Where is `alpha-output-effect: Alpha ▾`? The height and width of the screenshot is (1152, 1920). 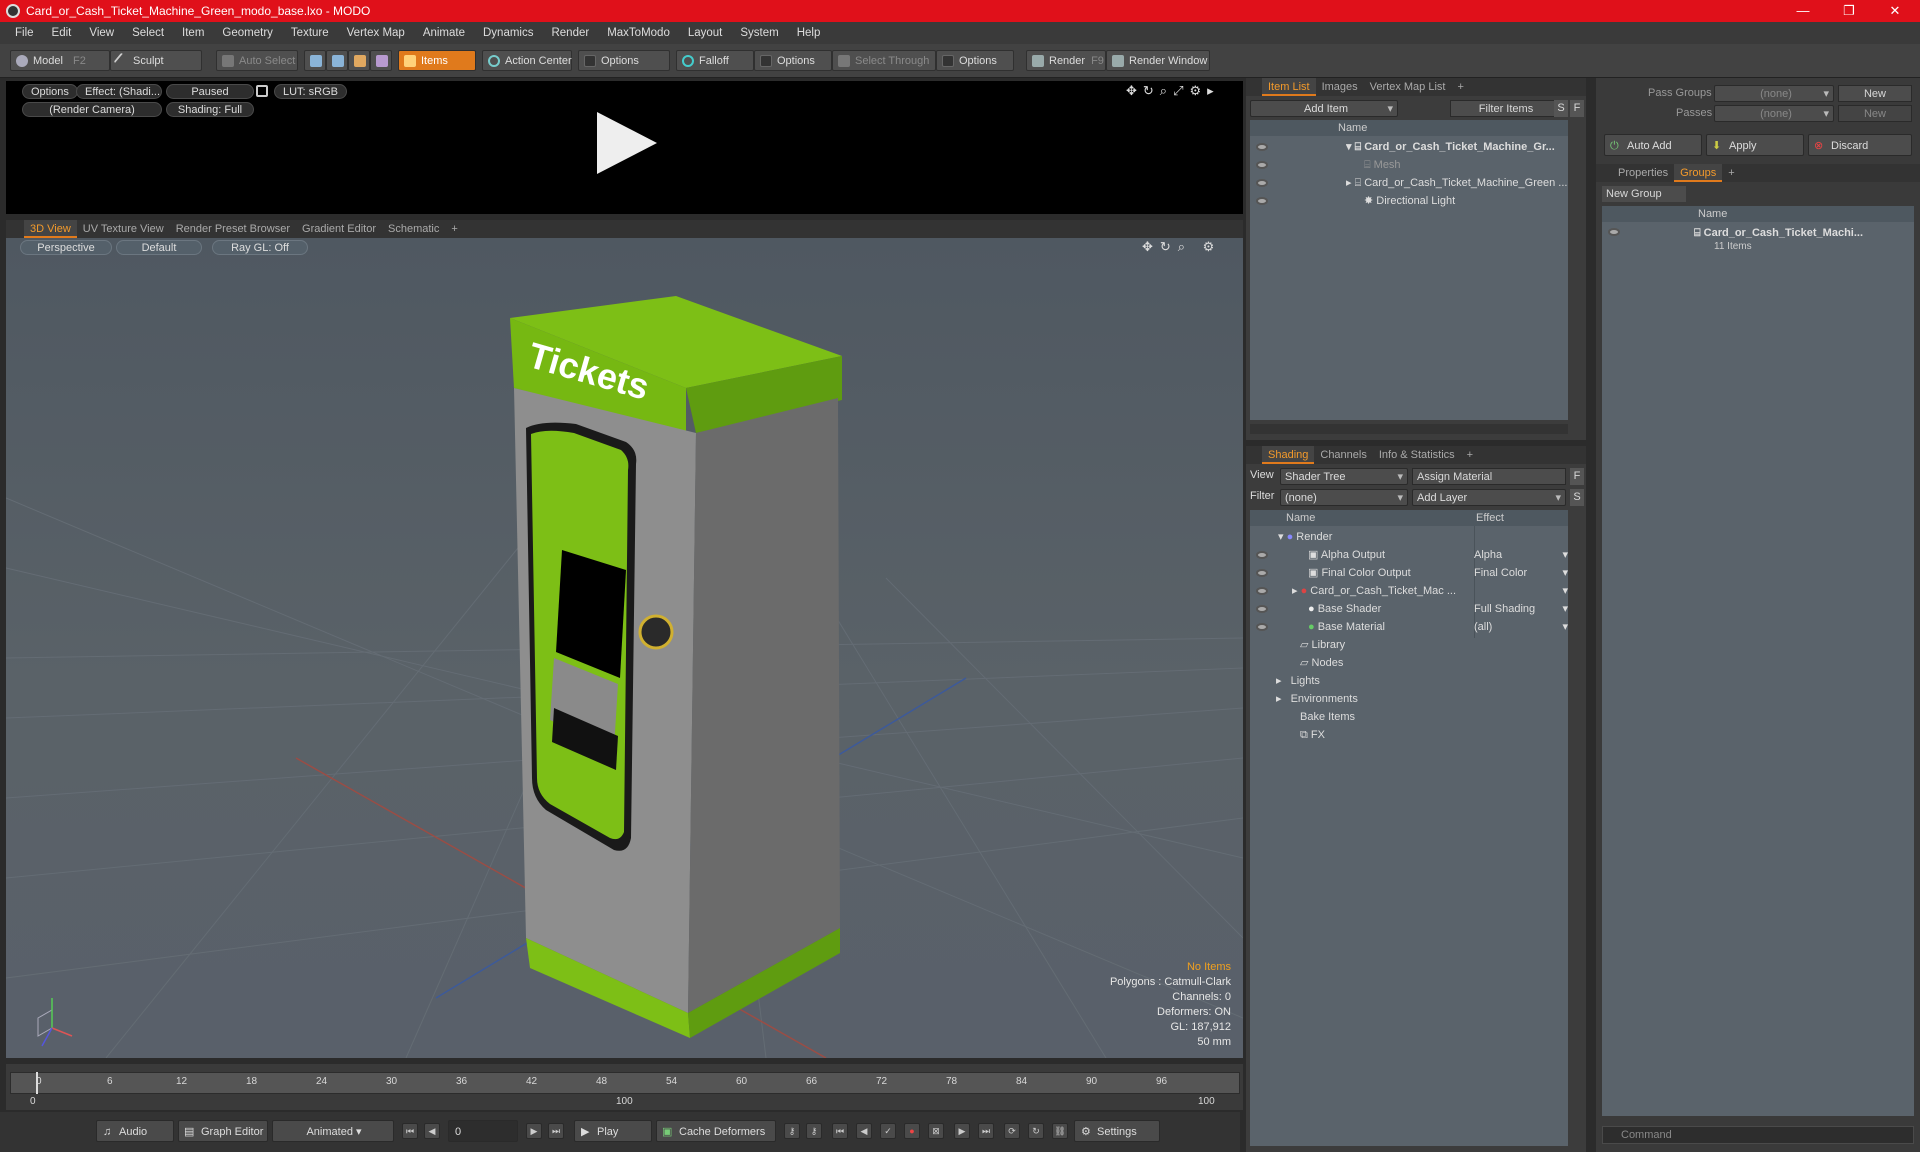
alpha-output-effect: Alpha ▾ is located at coordinates (1522, 555).